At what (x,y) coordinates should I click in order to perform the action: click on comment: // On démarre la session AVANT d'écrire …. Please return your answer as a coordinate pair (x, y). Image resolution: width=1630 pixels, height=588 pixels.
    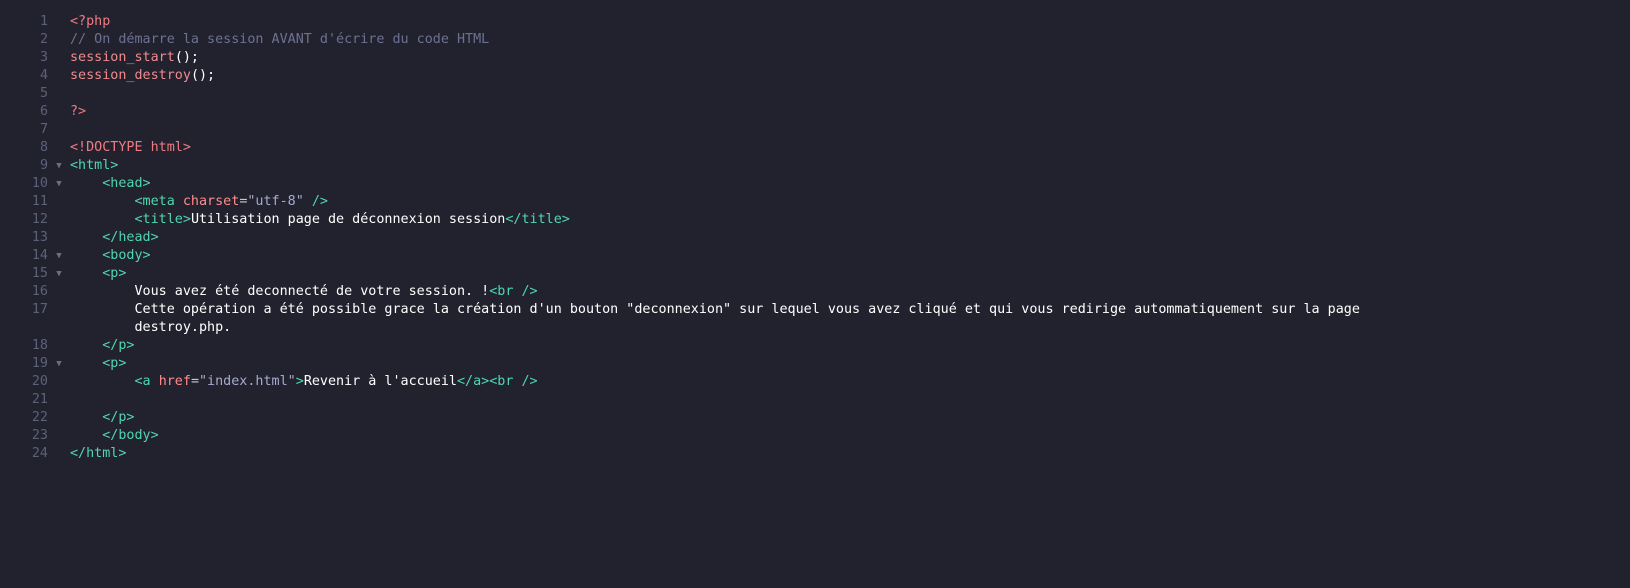
    Looking at the image, I should click on (280, 39).